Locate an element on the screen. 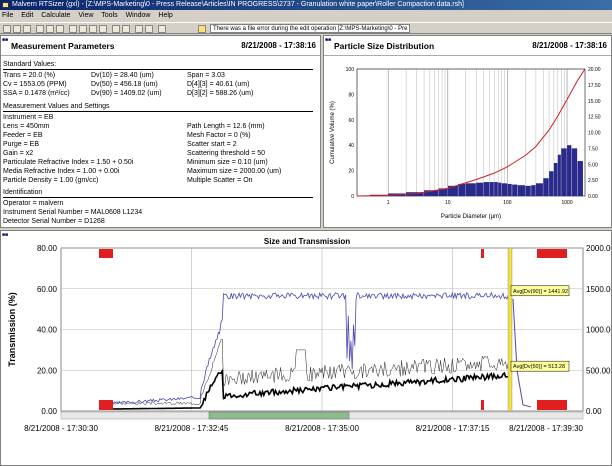 The width and height of the screenshot is (612, 466). y-axis-label: Cumulative Volume (%) is located at coordinates (333, 132).